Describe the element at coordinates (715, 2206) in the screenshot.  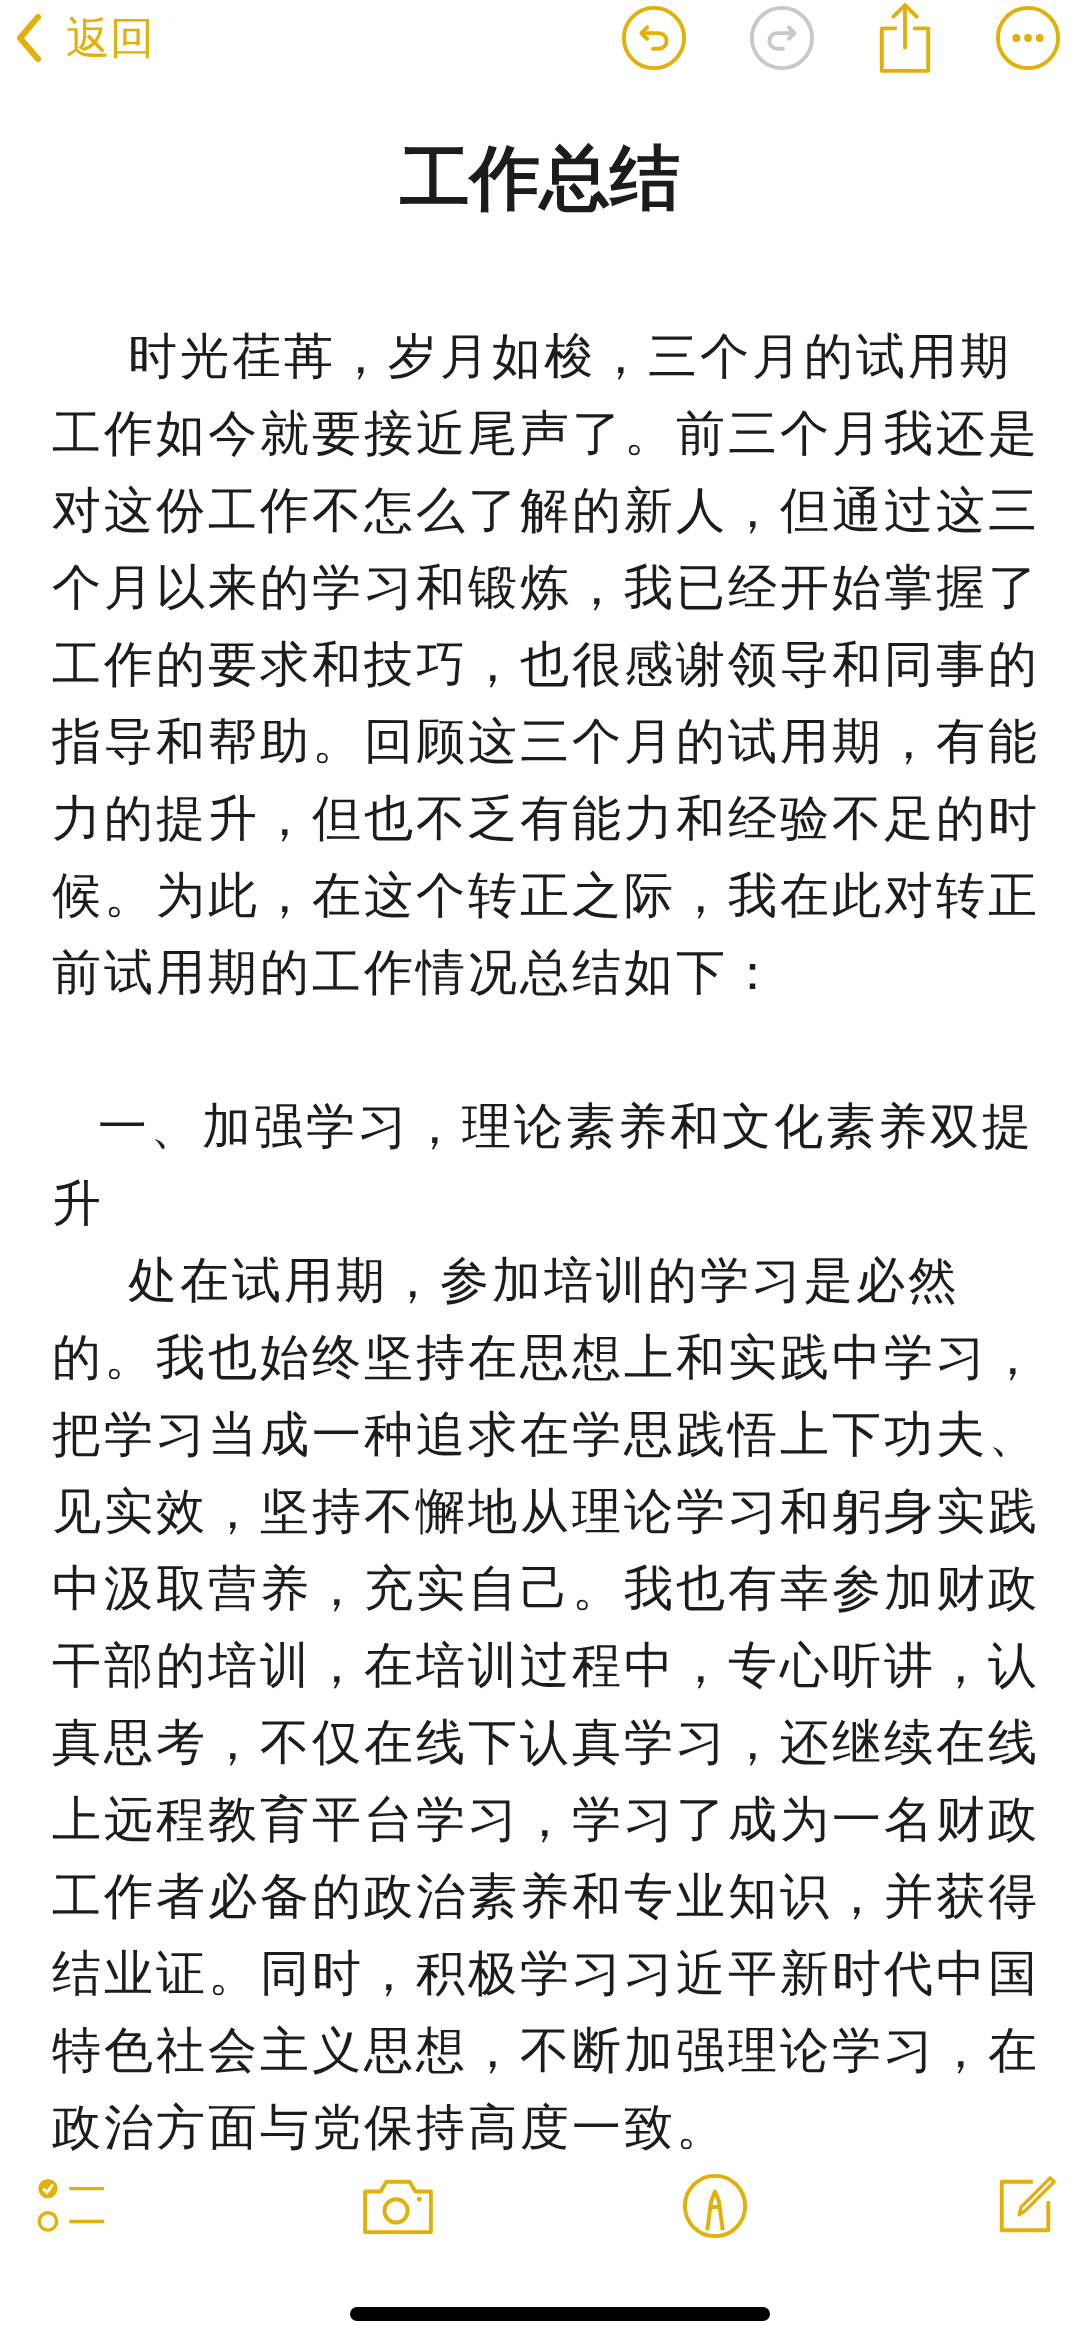
I see `pen-tip-icon` at that location.